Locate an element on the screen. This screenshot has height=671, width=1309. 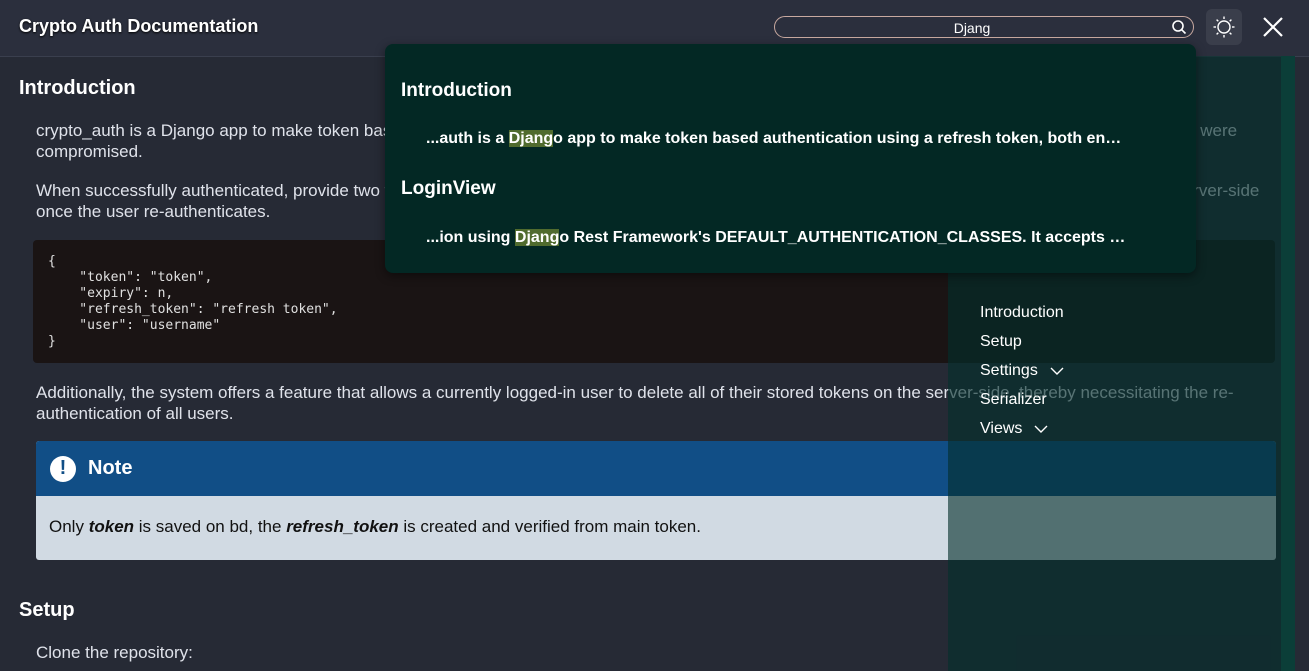
close-icon is located at coordinates (1273, 27).